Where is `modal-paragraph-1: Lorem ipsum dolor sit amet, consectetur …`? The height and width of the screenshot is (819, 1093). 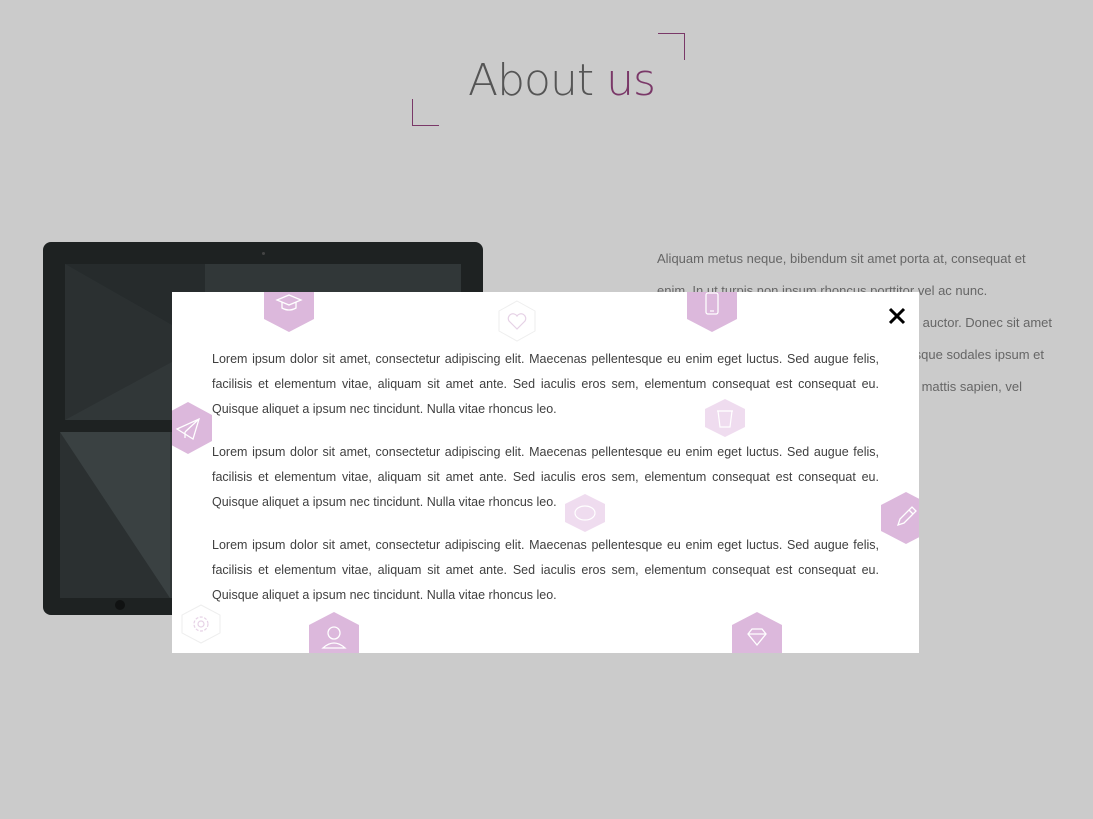
modal-paragraph-1: Lorem ipsum dolor sit amet, consectetur … is located at coordinates (545, 384).